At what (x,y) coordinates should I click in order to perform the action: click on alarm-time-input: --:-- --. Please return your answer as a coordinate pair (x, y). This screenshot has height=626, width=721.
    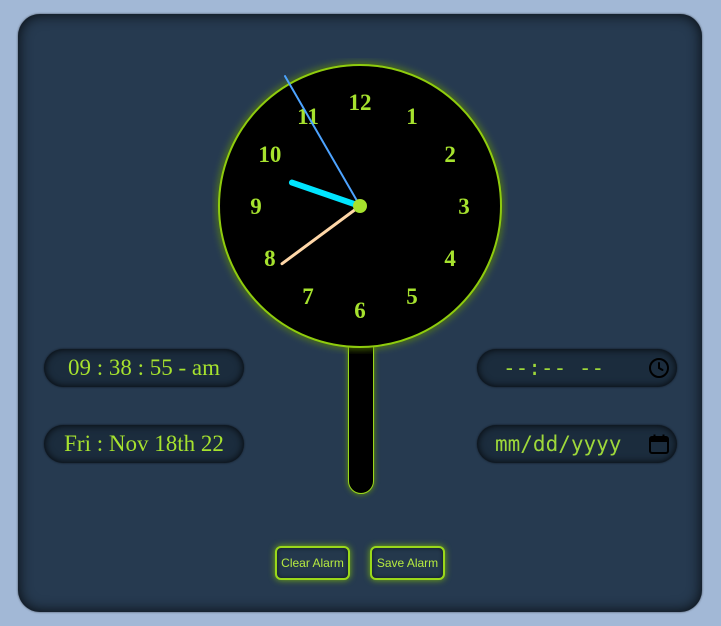
    Looking at the image, I should click on (577, 368).